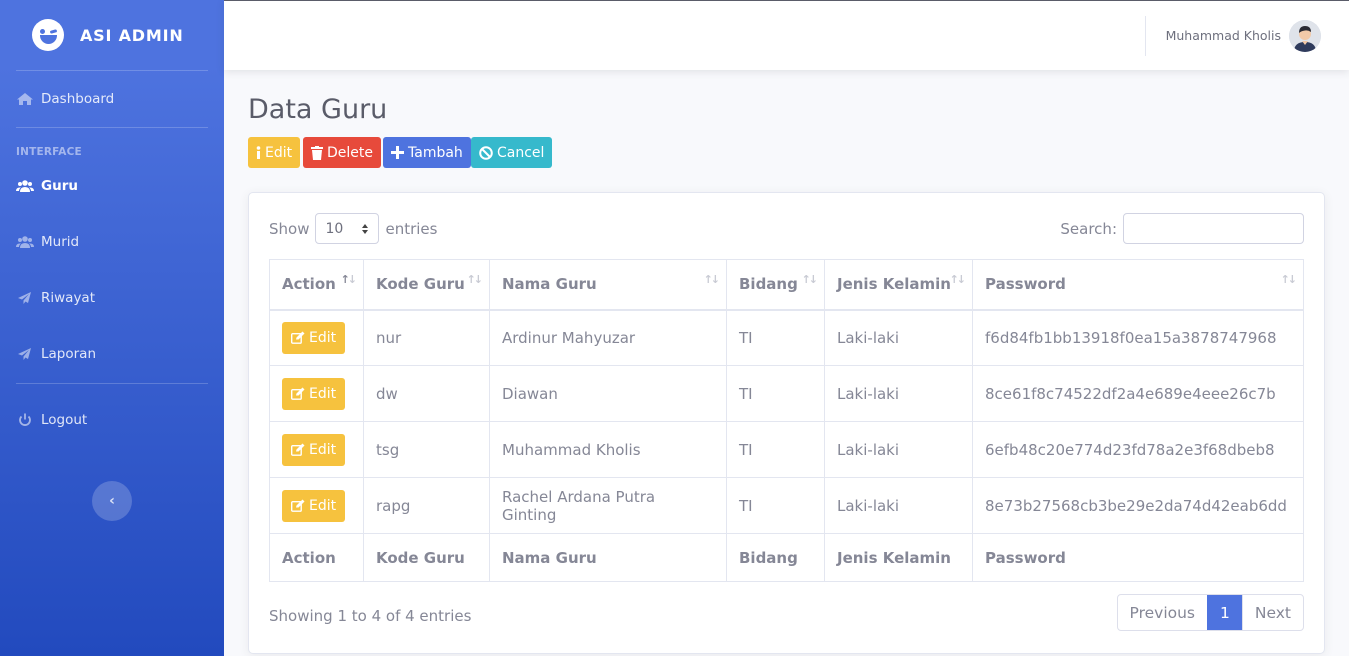 The height and width of the screenshot is (656, 1349). I want to click on search-input, so click(1213, 228).